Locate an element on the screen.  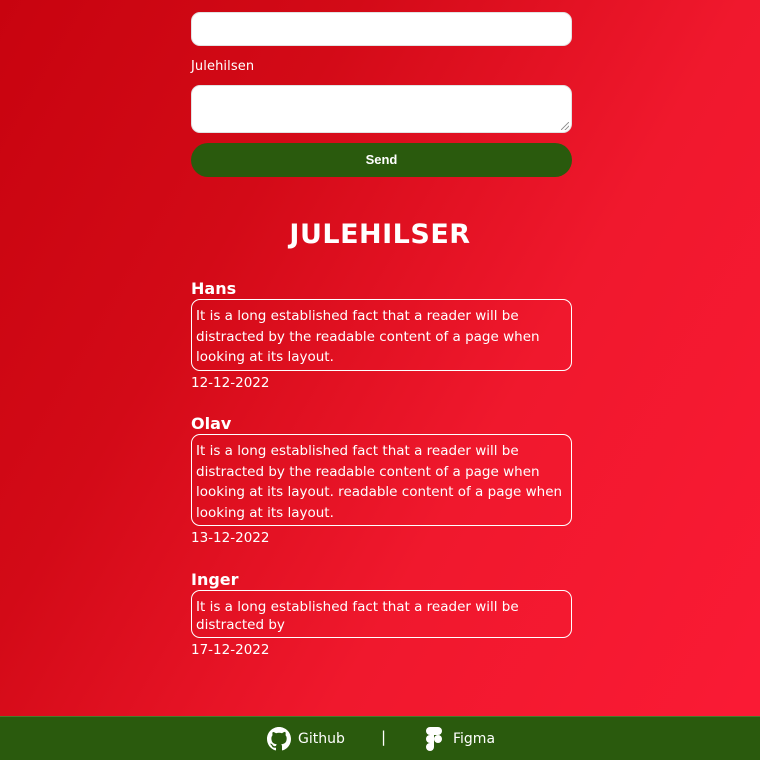
footer: Github | Figma is located at coordinates (380, 738).